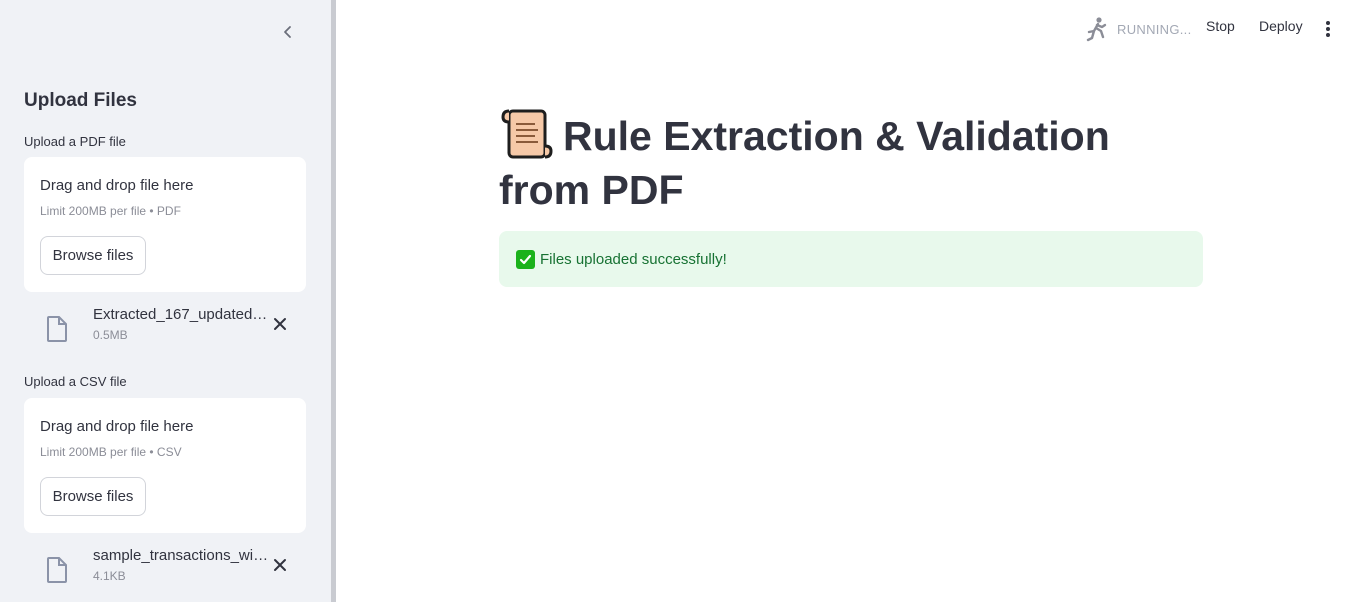 The image size is (1350, 602). Describe the element at coordinates (804, 163) in the screenshot. I see `page-title-text: Rule Extraction & Validation from PDF` at that location.